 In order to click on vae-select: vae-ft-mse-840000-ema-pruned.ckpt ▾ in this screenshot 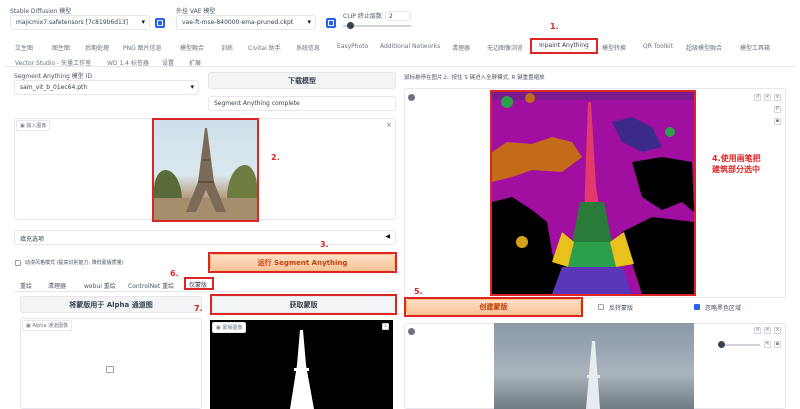, I will do `click(246, 22)`.